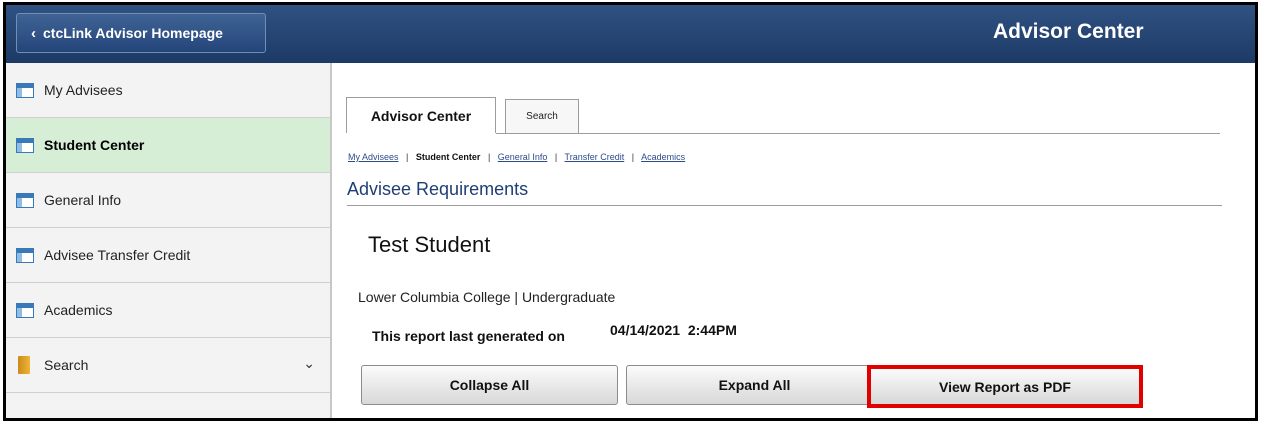  What do you see at coordinates (168, 145) in the screenshot?
I see `sidebar-item-student-center: Student Center` at bounding box center [168, 145].